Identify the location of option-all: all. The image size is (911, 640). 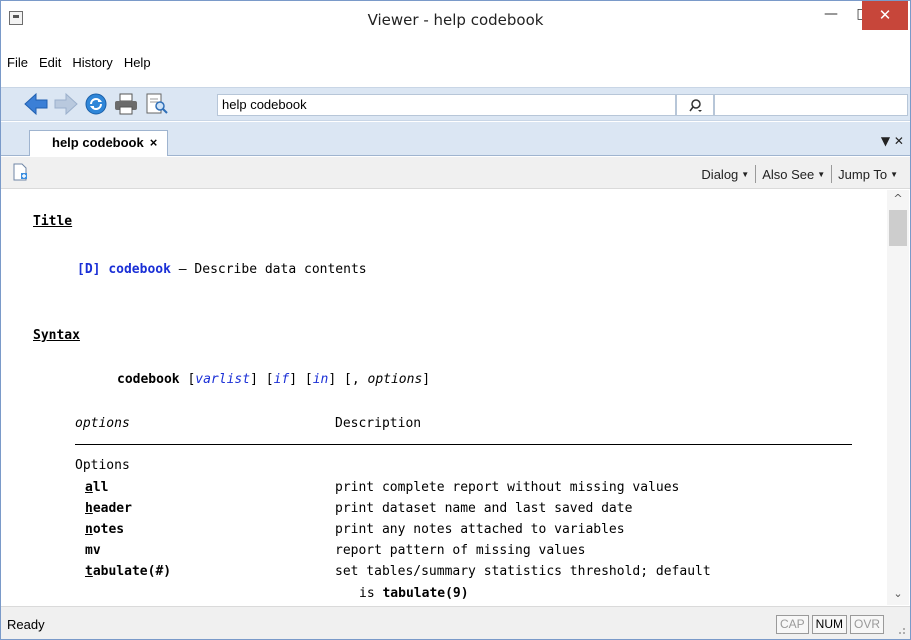
(96, 487).